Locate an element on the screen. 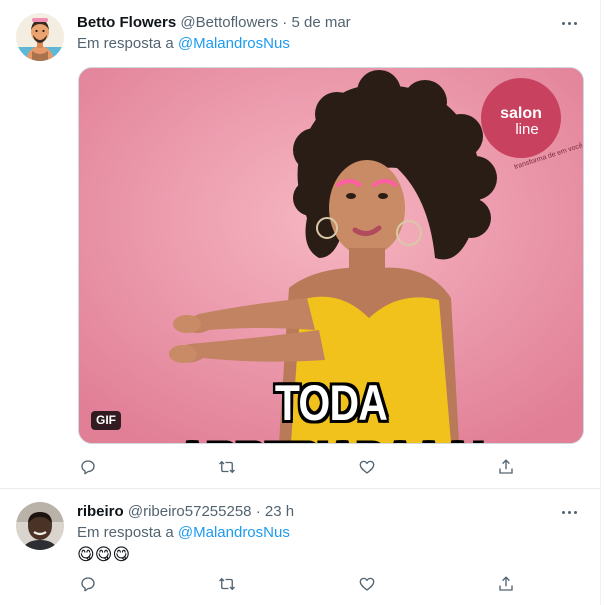 This screenshot has height=605, width=604. tweet-text: 😋😋😋 is located at coordinates (104, 554).